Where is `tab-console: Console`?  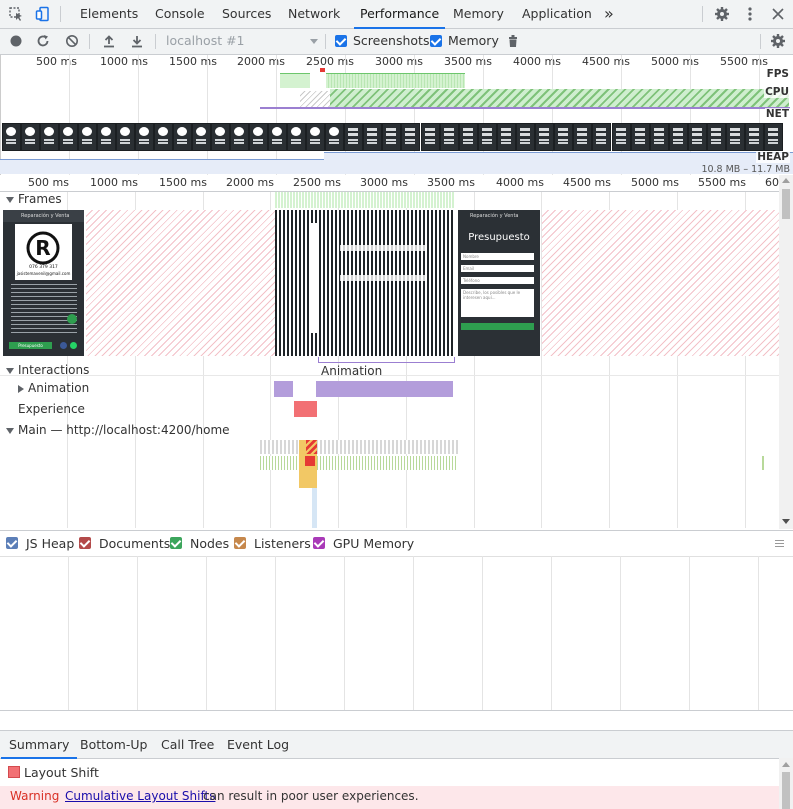 tab-console: Console is located at coordinates (180, 14).